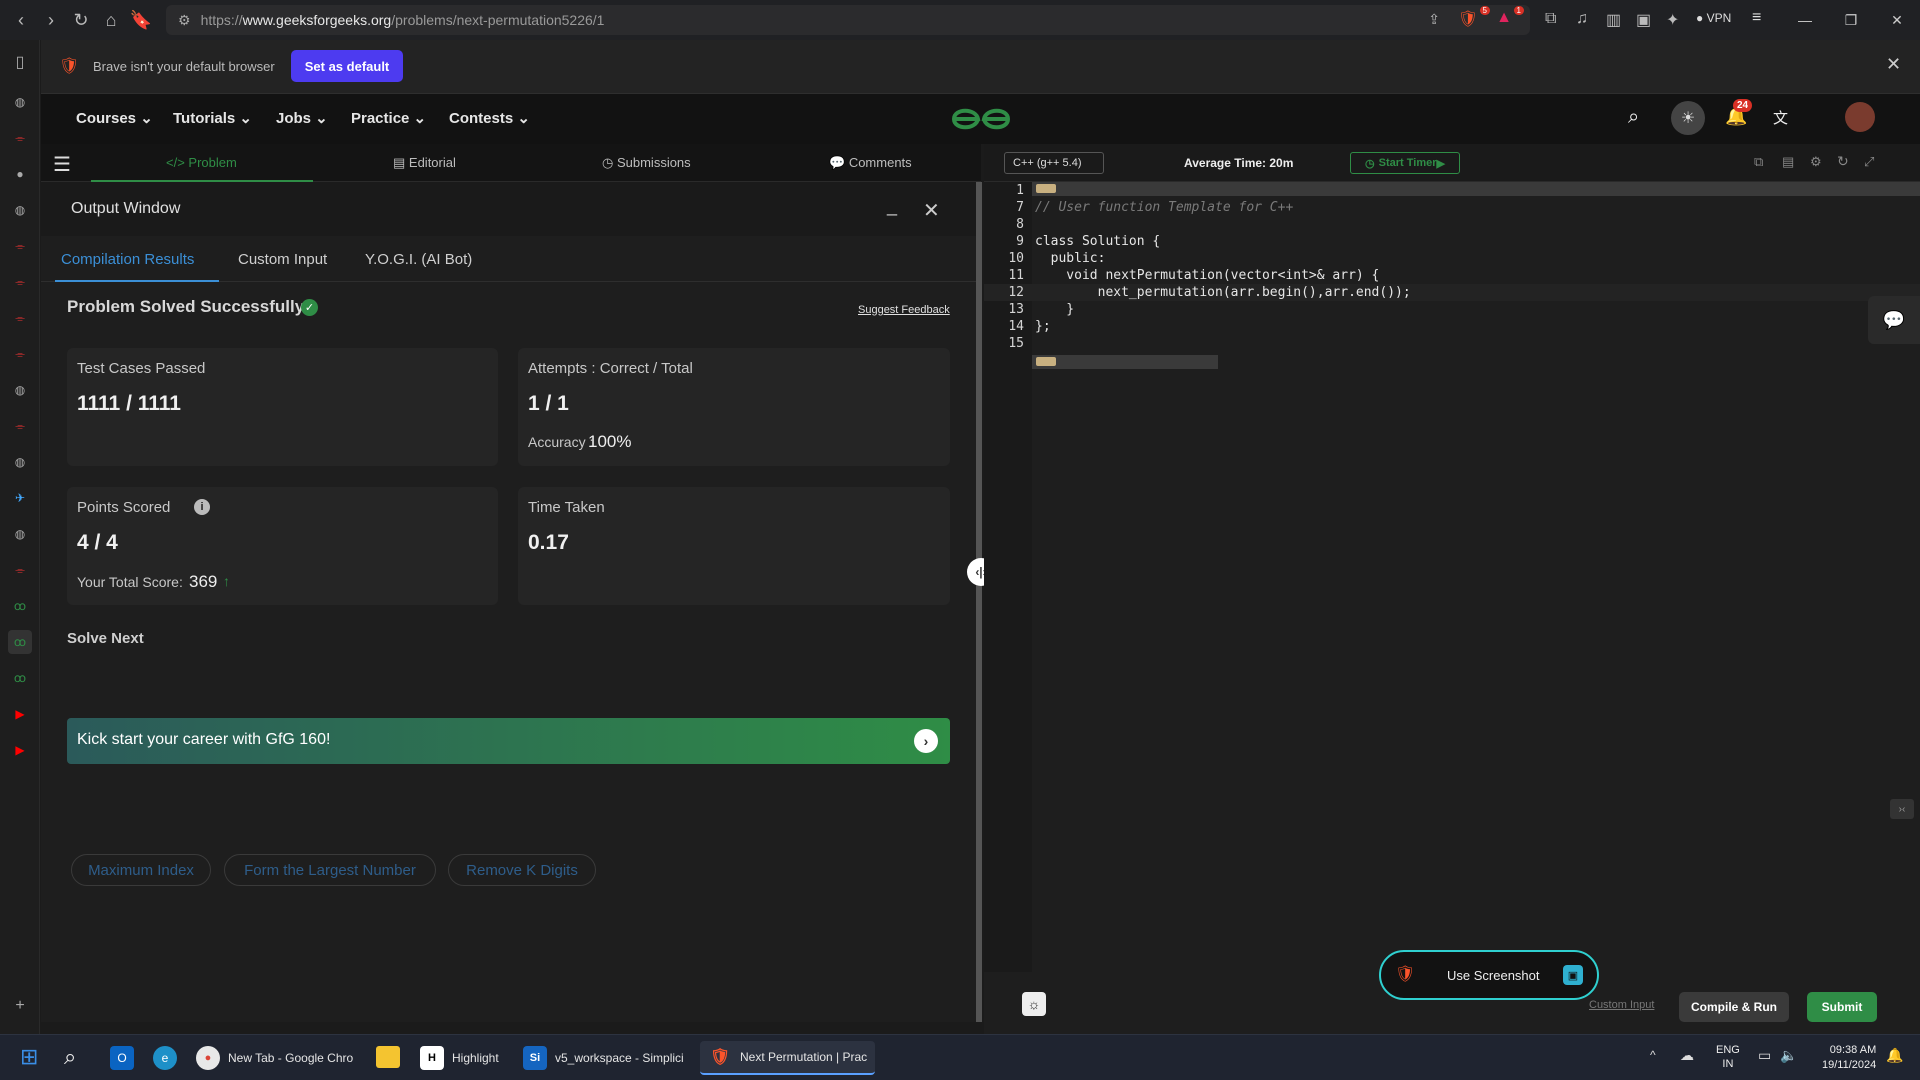  Describe the element at coordinates (1046, 361) in the screenshot. I see `fold-marker` at that location.